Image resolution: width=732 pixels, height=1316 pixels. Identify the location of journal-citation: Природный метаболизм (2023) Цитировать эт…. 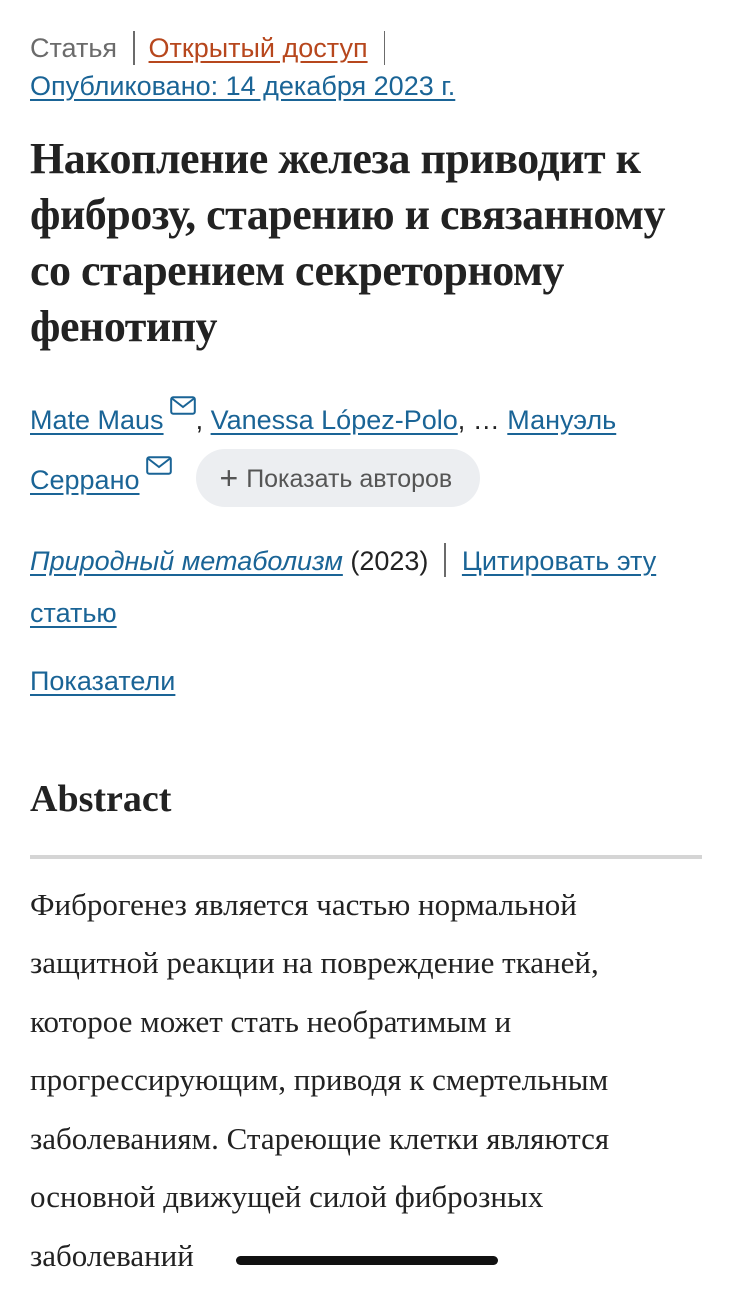
(366, 587).